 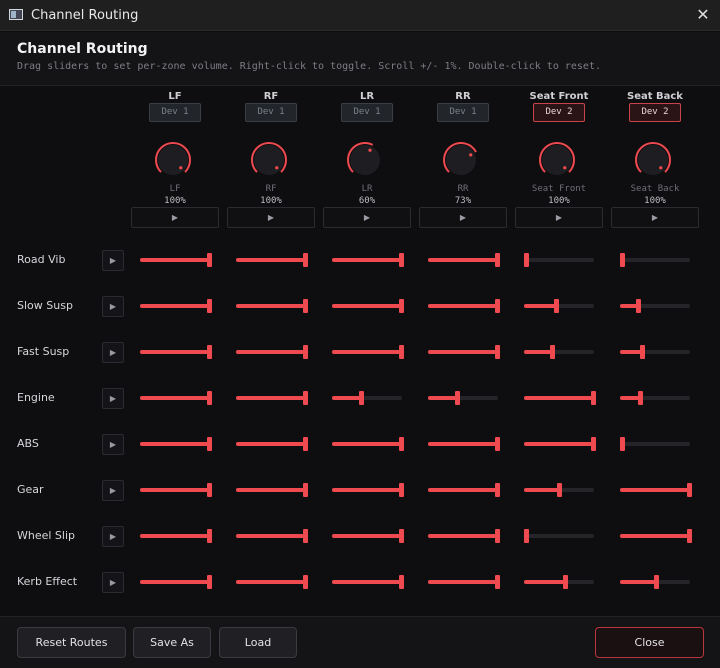 What do you see at coordinates (71, 642) in the screenshot?
I see `reset-routes-button: Reset Routes` at bounding box center [71, 642].